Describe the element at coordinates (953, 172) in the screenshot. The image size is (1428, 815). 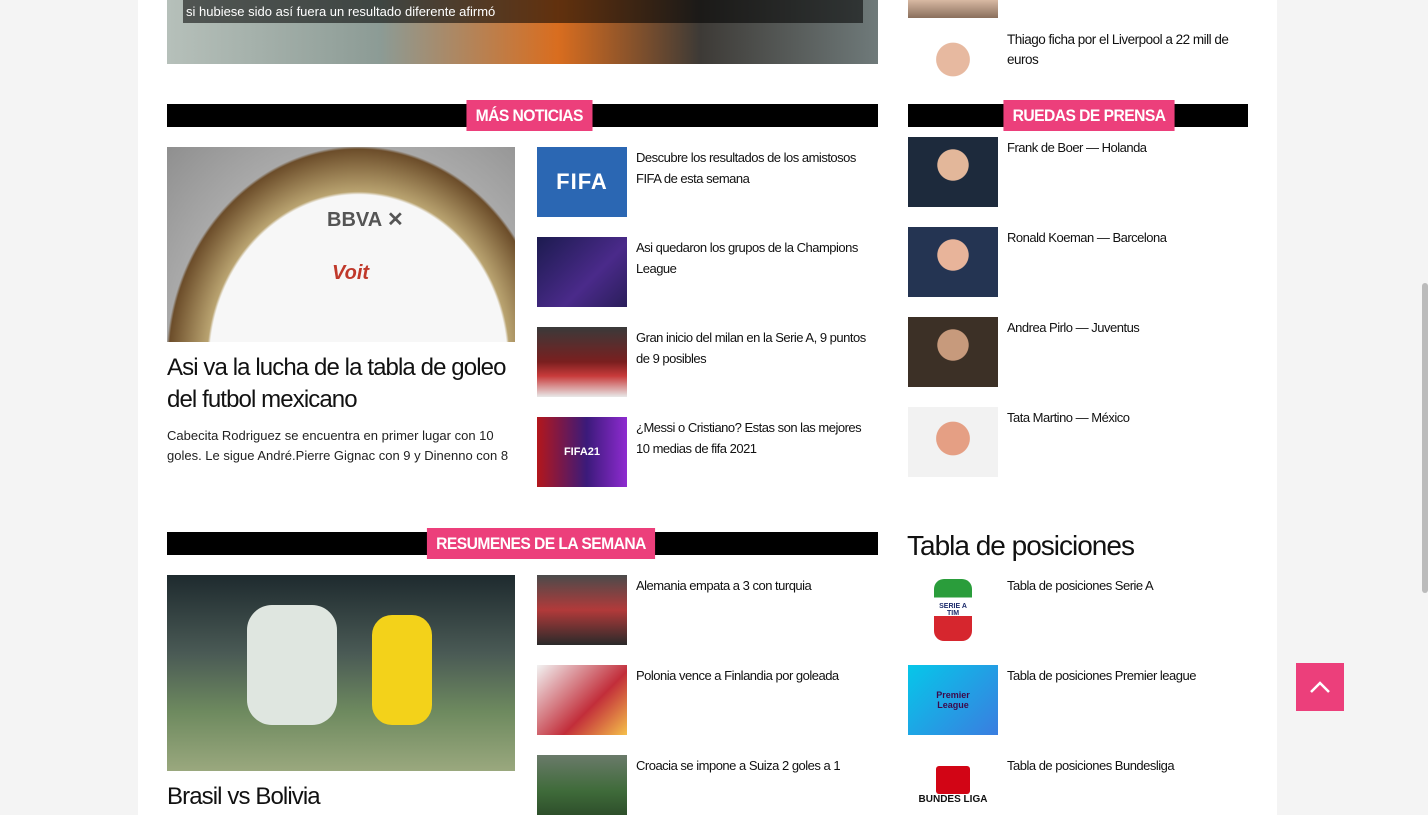
I see `press-thumb-deboer` at that location.